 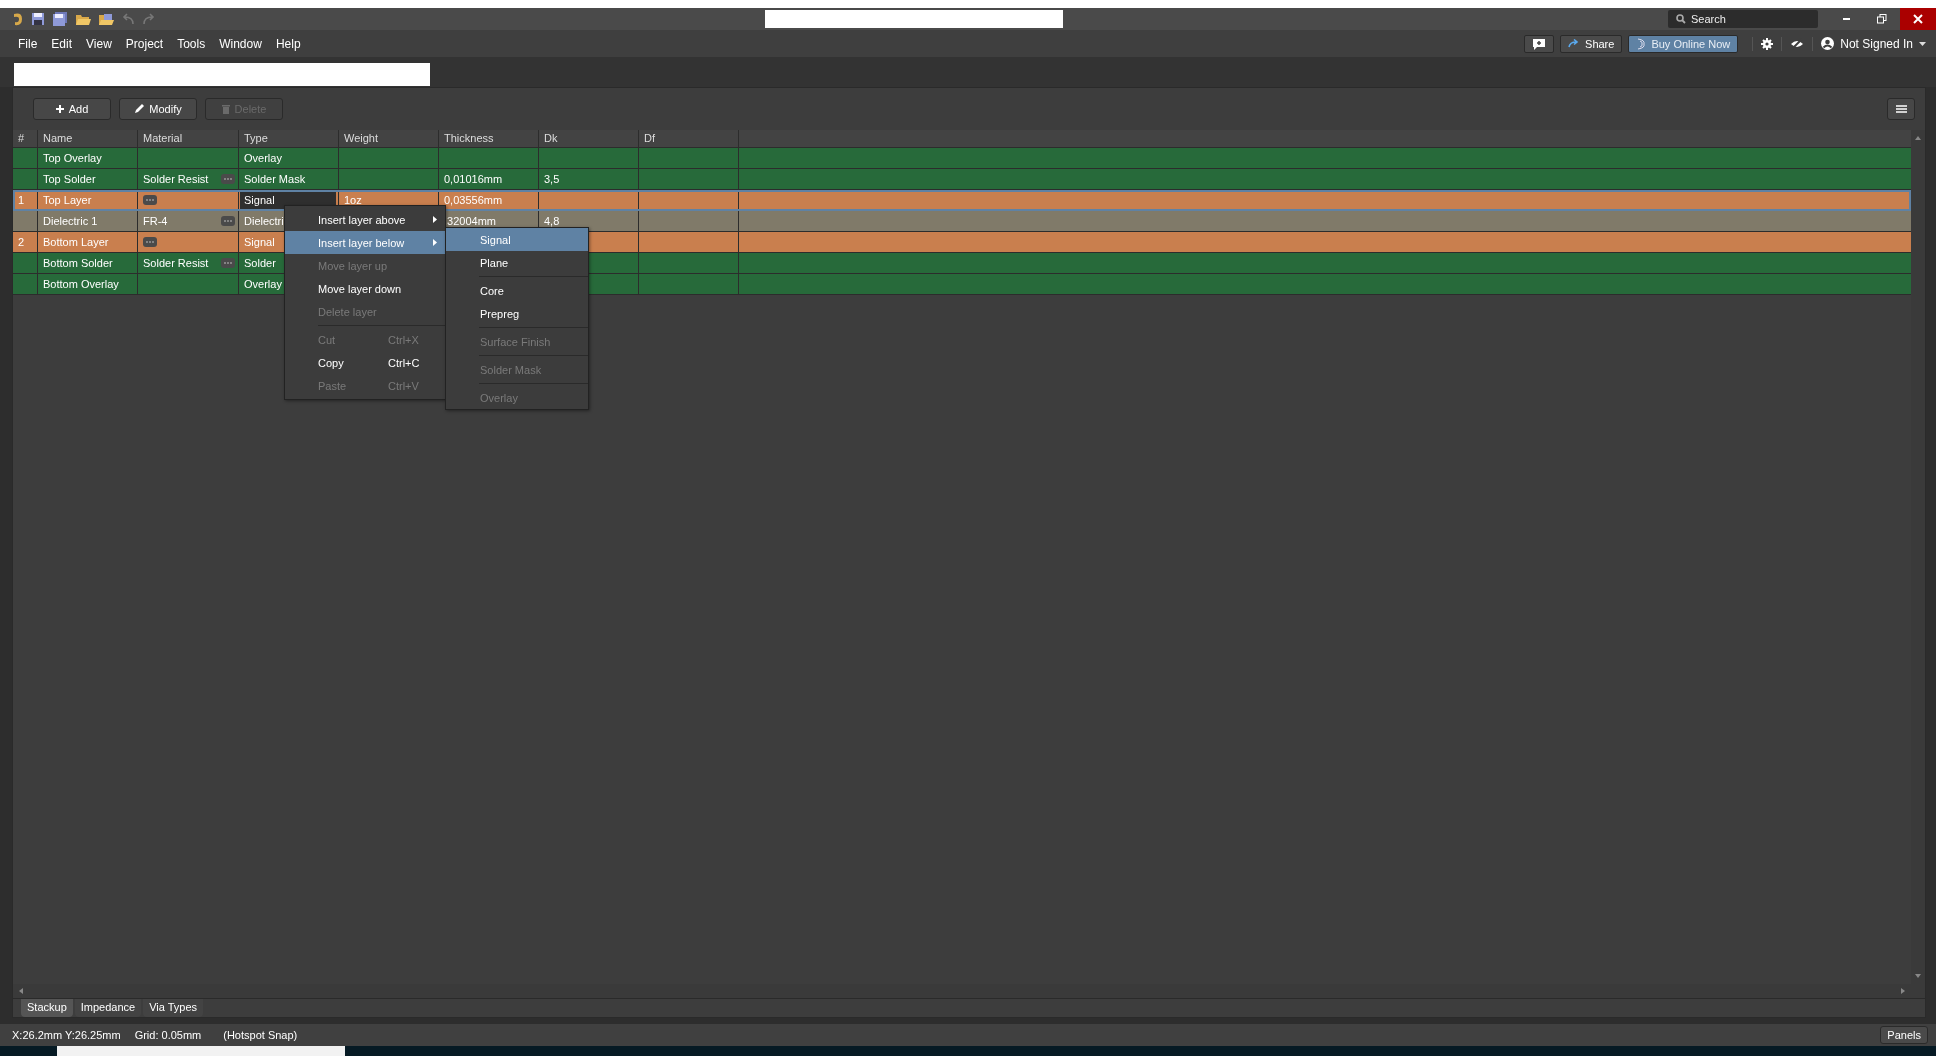 I want to click on menu-item: Tools, so click(x=191, y=43).